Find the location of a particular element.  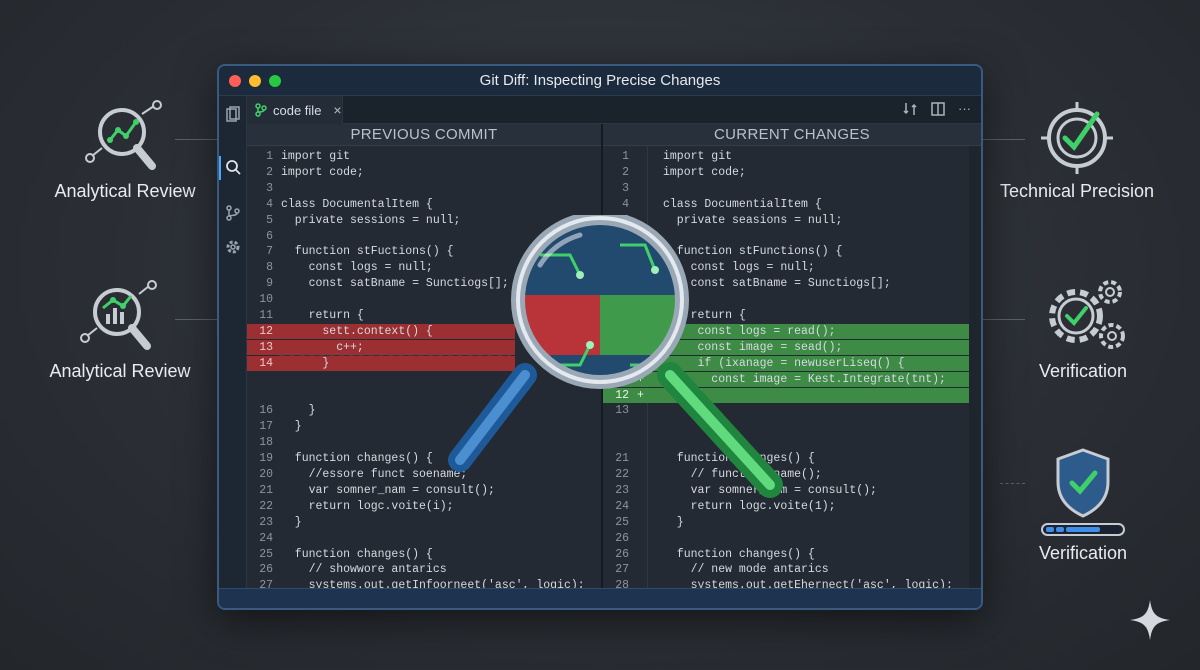

code-line: 22 return logc.voite(i); is located at coordinates (424, 506).